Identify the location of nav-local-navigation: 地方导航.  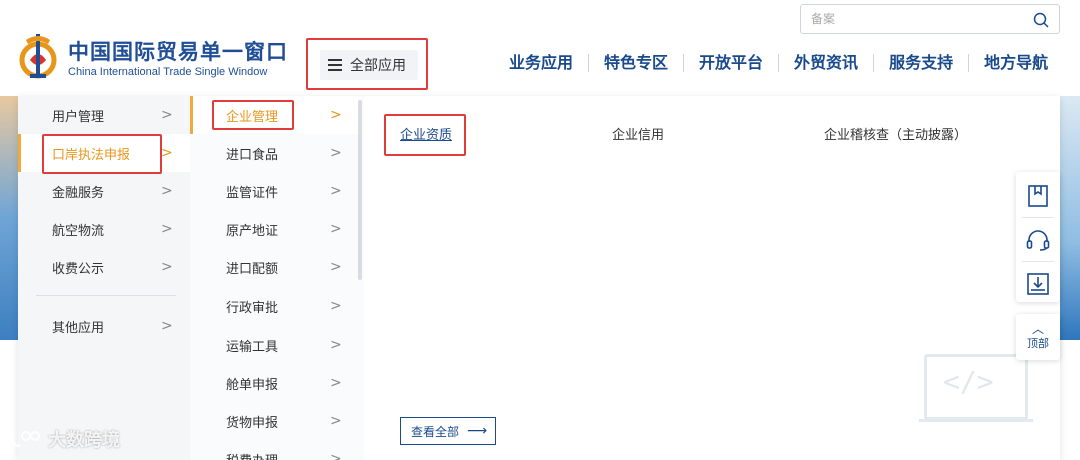
(1015, 63).